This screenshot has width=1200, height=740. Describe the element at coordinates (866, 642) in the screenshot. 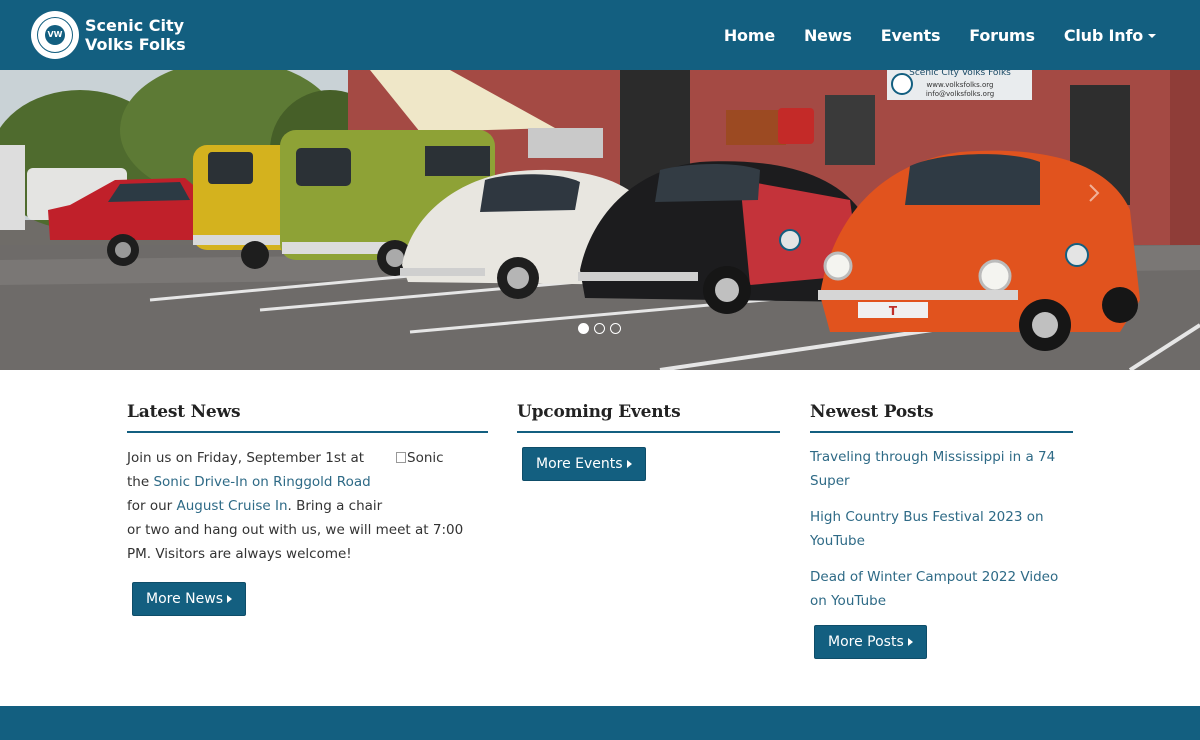

I see `more-posts-label: More Posts` at that location.